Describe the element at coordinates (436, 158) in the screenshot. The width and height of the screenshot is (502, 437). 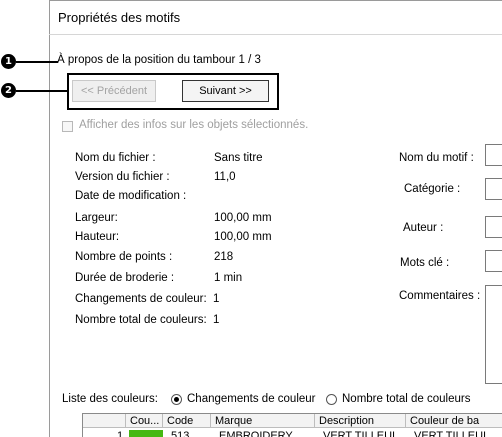
I see `pattern-name-label: Nom du motif :` at that location.